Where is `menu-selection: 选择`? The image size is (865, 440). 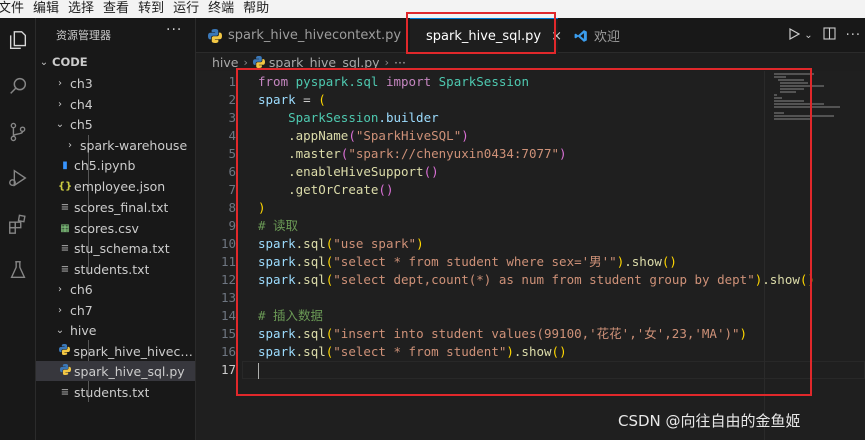 menu-selection: 选择 is located at coordinates (83, 9).